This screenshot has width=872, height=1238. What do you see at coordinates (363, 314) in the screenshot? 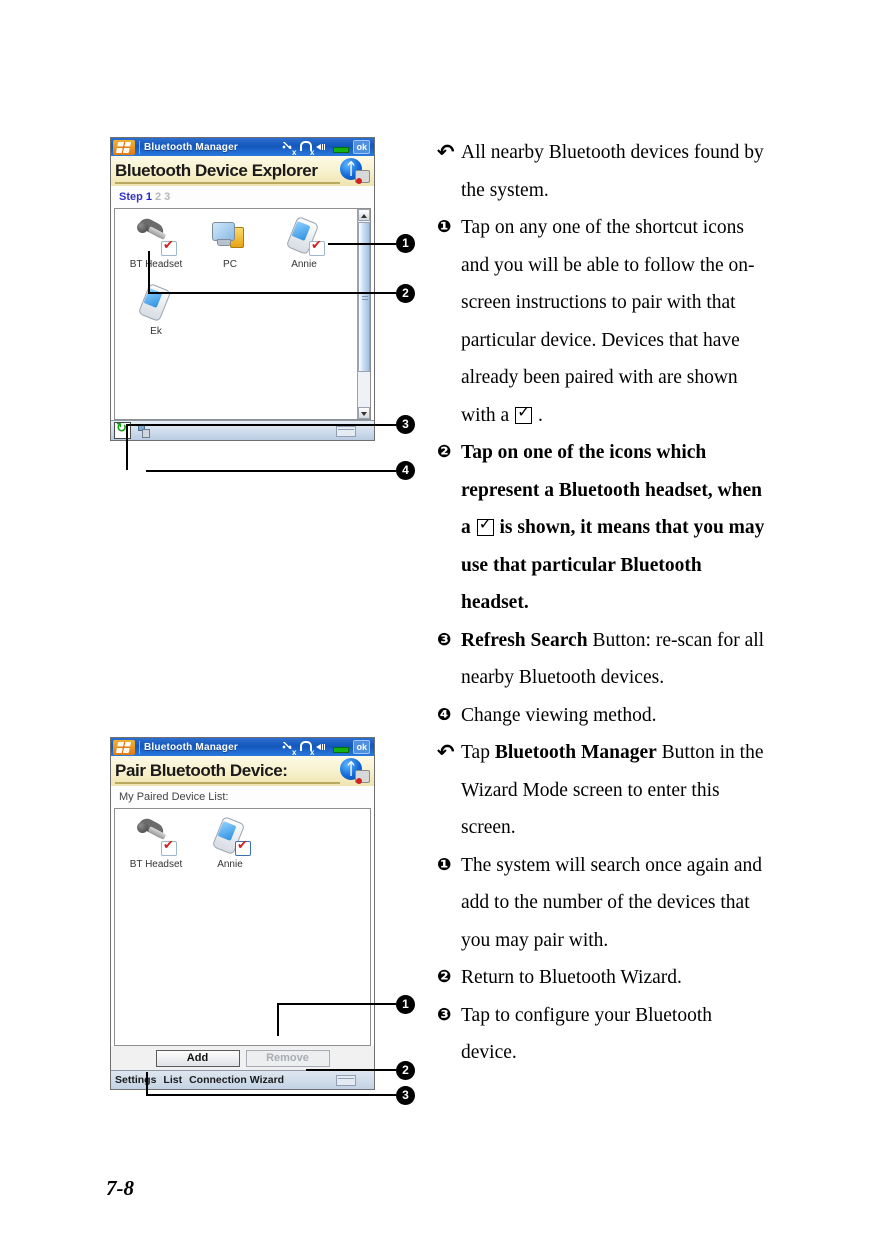
I see `vertical-scrollbar` at bounding box center [363, 314].